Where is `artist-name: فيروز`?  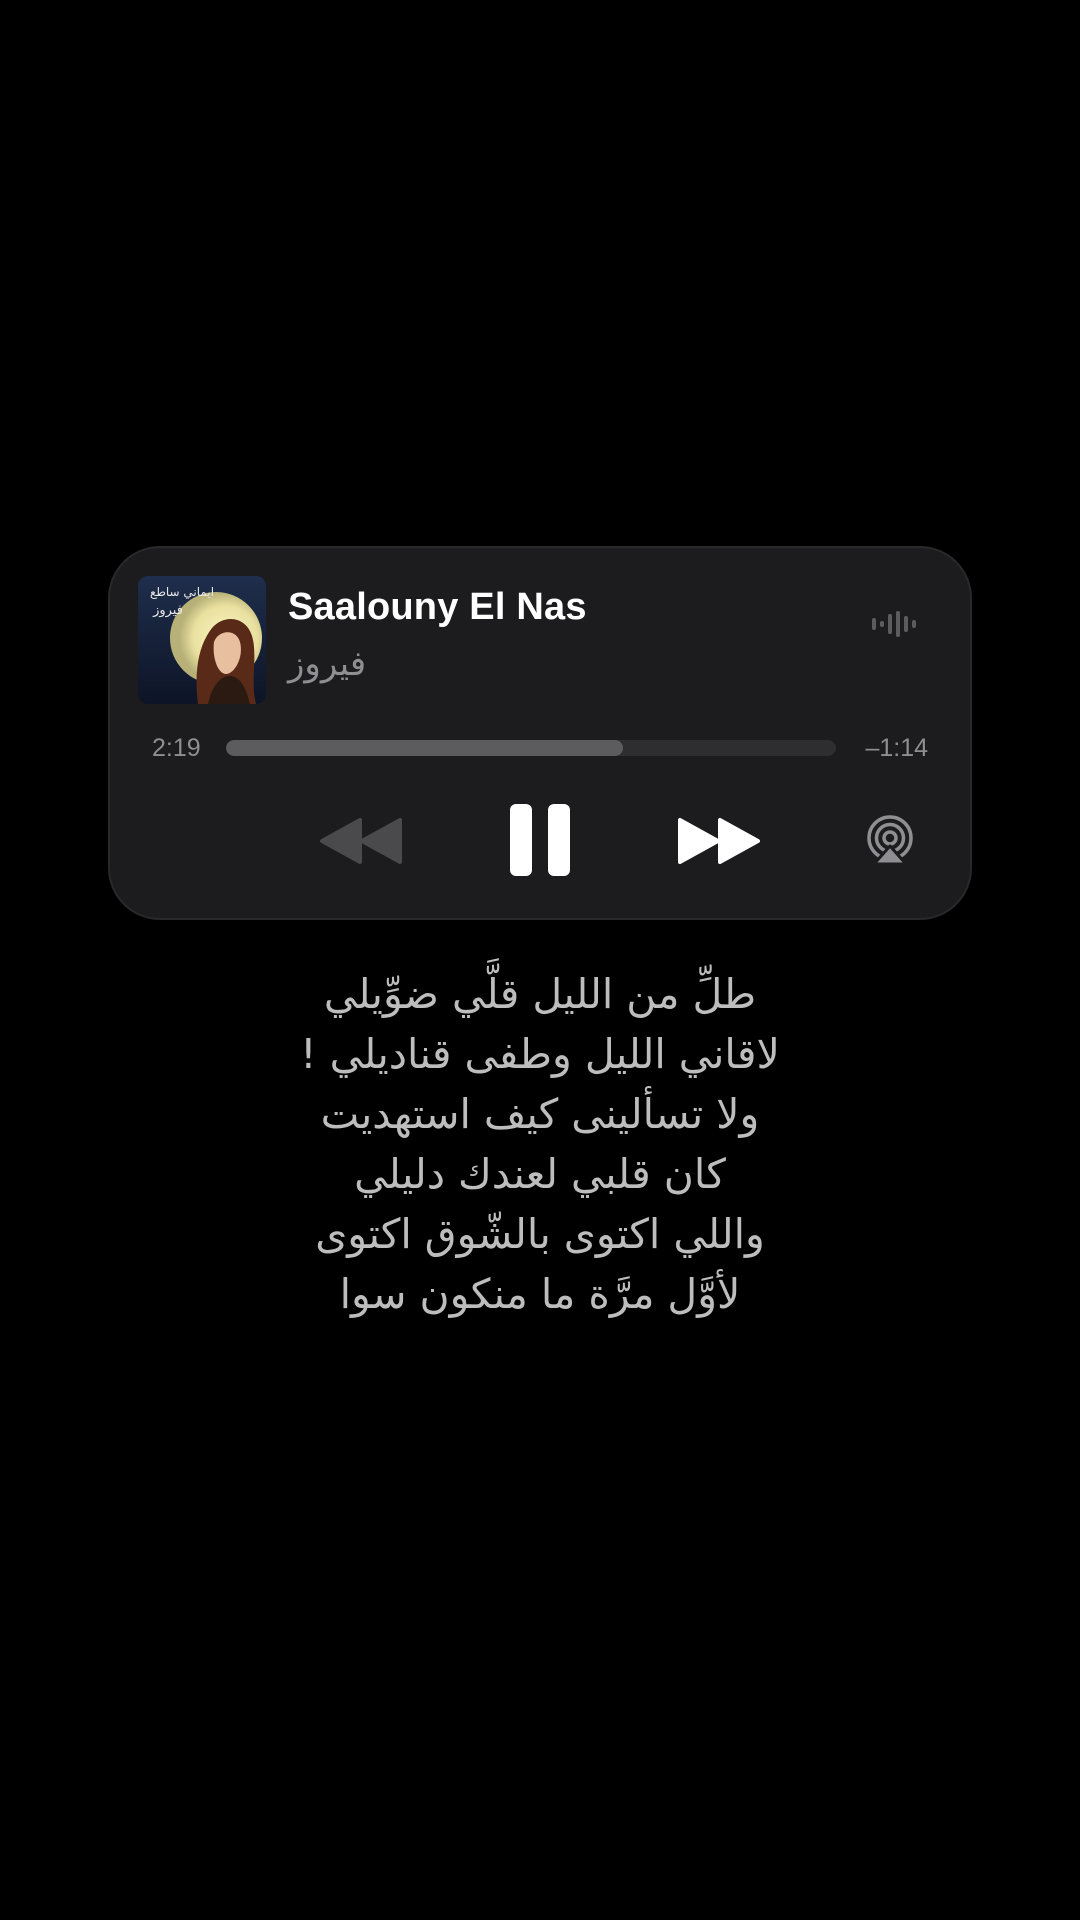 artist-name: فيروز is located at coordinates (388, 664).